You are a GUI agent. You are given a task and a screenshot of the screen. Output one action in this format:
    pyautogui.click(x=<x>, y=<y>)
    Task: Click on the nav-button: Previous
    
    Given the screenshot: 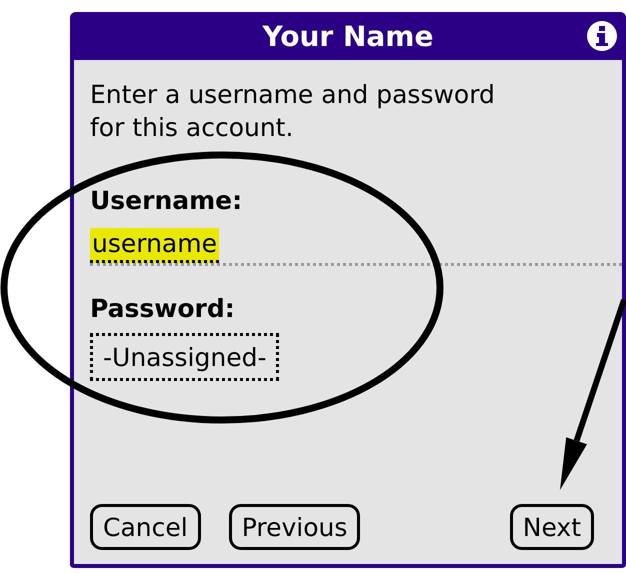 What is the action you would take?
    pyautogui.click(x=294, y=527)
    